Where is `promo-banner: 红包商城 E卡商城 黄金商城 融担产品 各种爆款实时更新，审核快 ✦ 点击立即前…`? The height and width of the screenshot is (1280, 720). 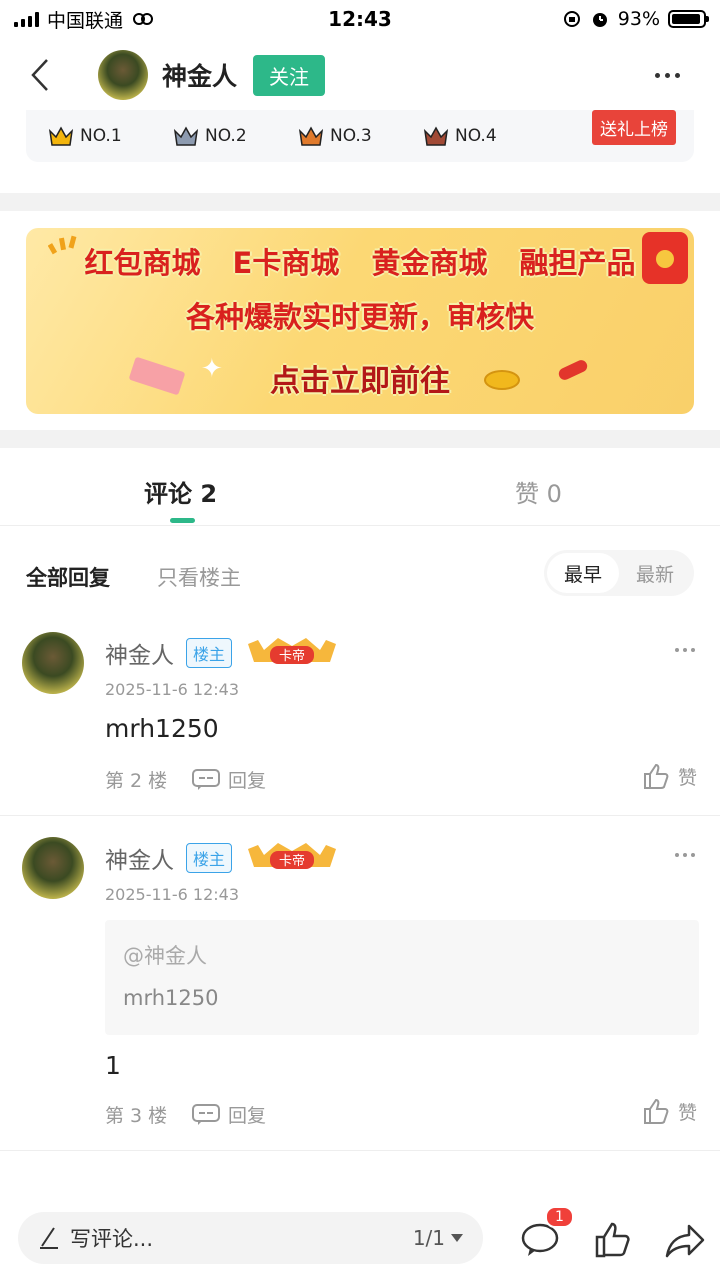
promo-banner: 红包商城 E卡商城 黄金商城 融担产品 各种爆款实时更新，审核快 ✦ 点击立即前… is located at coordinates (360, 321).